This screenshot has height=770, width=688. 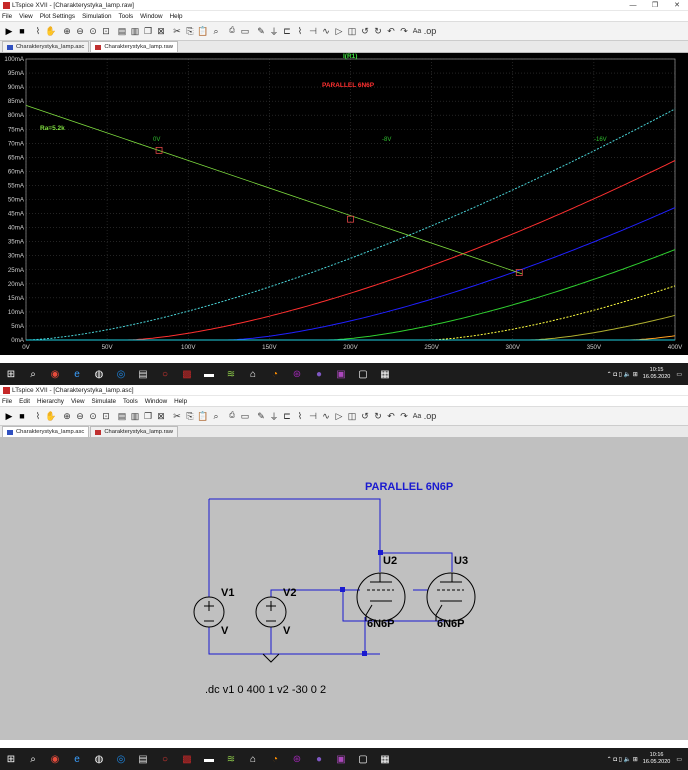 I want to click on u2-label: U2, so click(x=390, y=561).